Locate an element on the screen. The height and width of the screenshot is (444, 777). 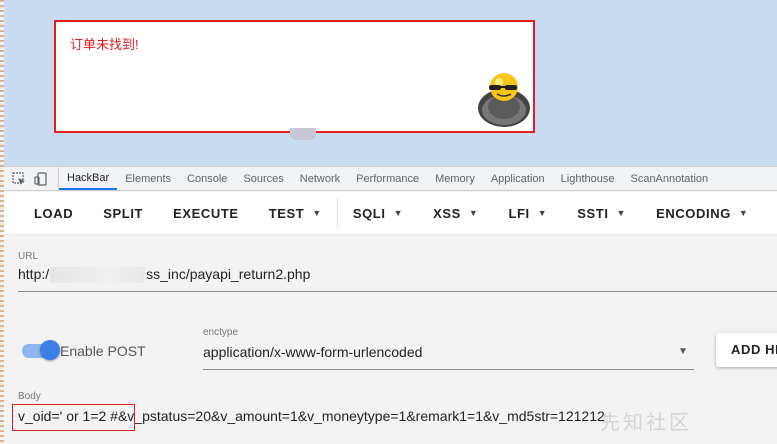
sqli-dropdown: SQLI ▼ is located at coordinates (378, 213).